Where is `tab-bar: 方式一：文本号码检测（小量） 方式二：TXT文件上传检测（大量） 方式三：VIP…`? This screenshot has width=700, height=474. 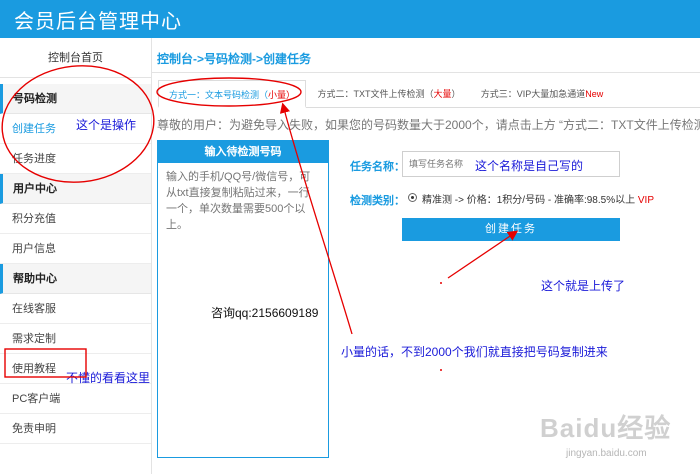 tab-bar: 方式一：文本号码检测（小量） 方式二：TXT文件上传检测（大量） 方式三：VIP… is located at coordinates (429, 94).